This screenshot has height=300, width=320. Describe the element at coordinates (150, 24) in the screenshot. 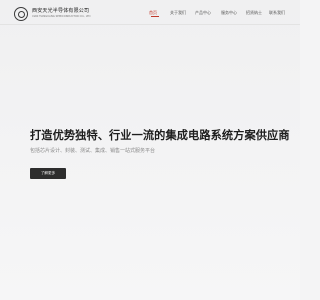

I see `navbar-divider` at that location.